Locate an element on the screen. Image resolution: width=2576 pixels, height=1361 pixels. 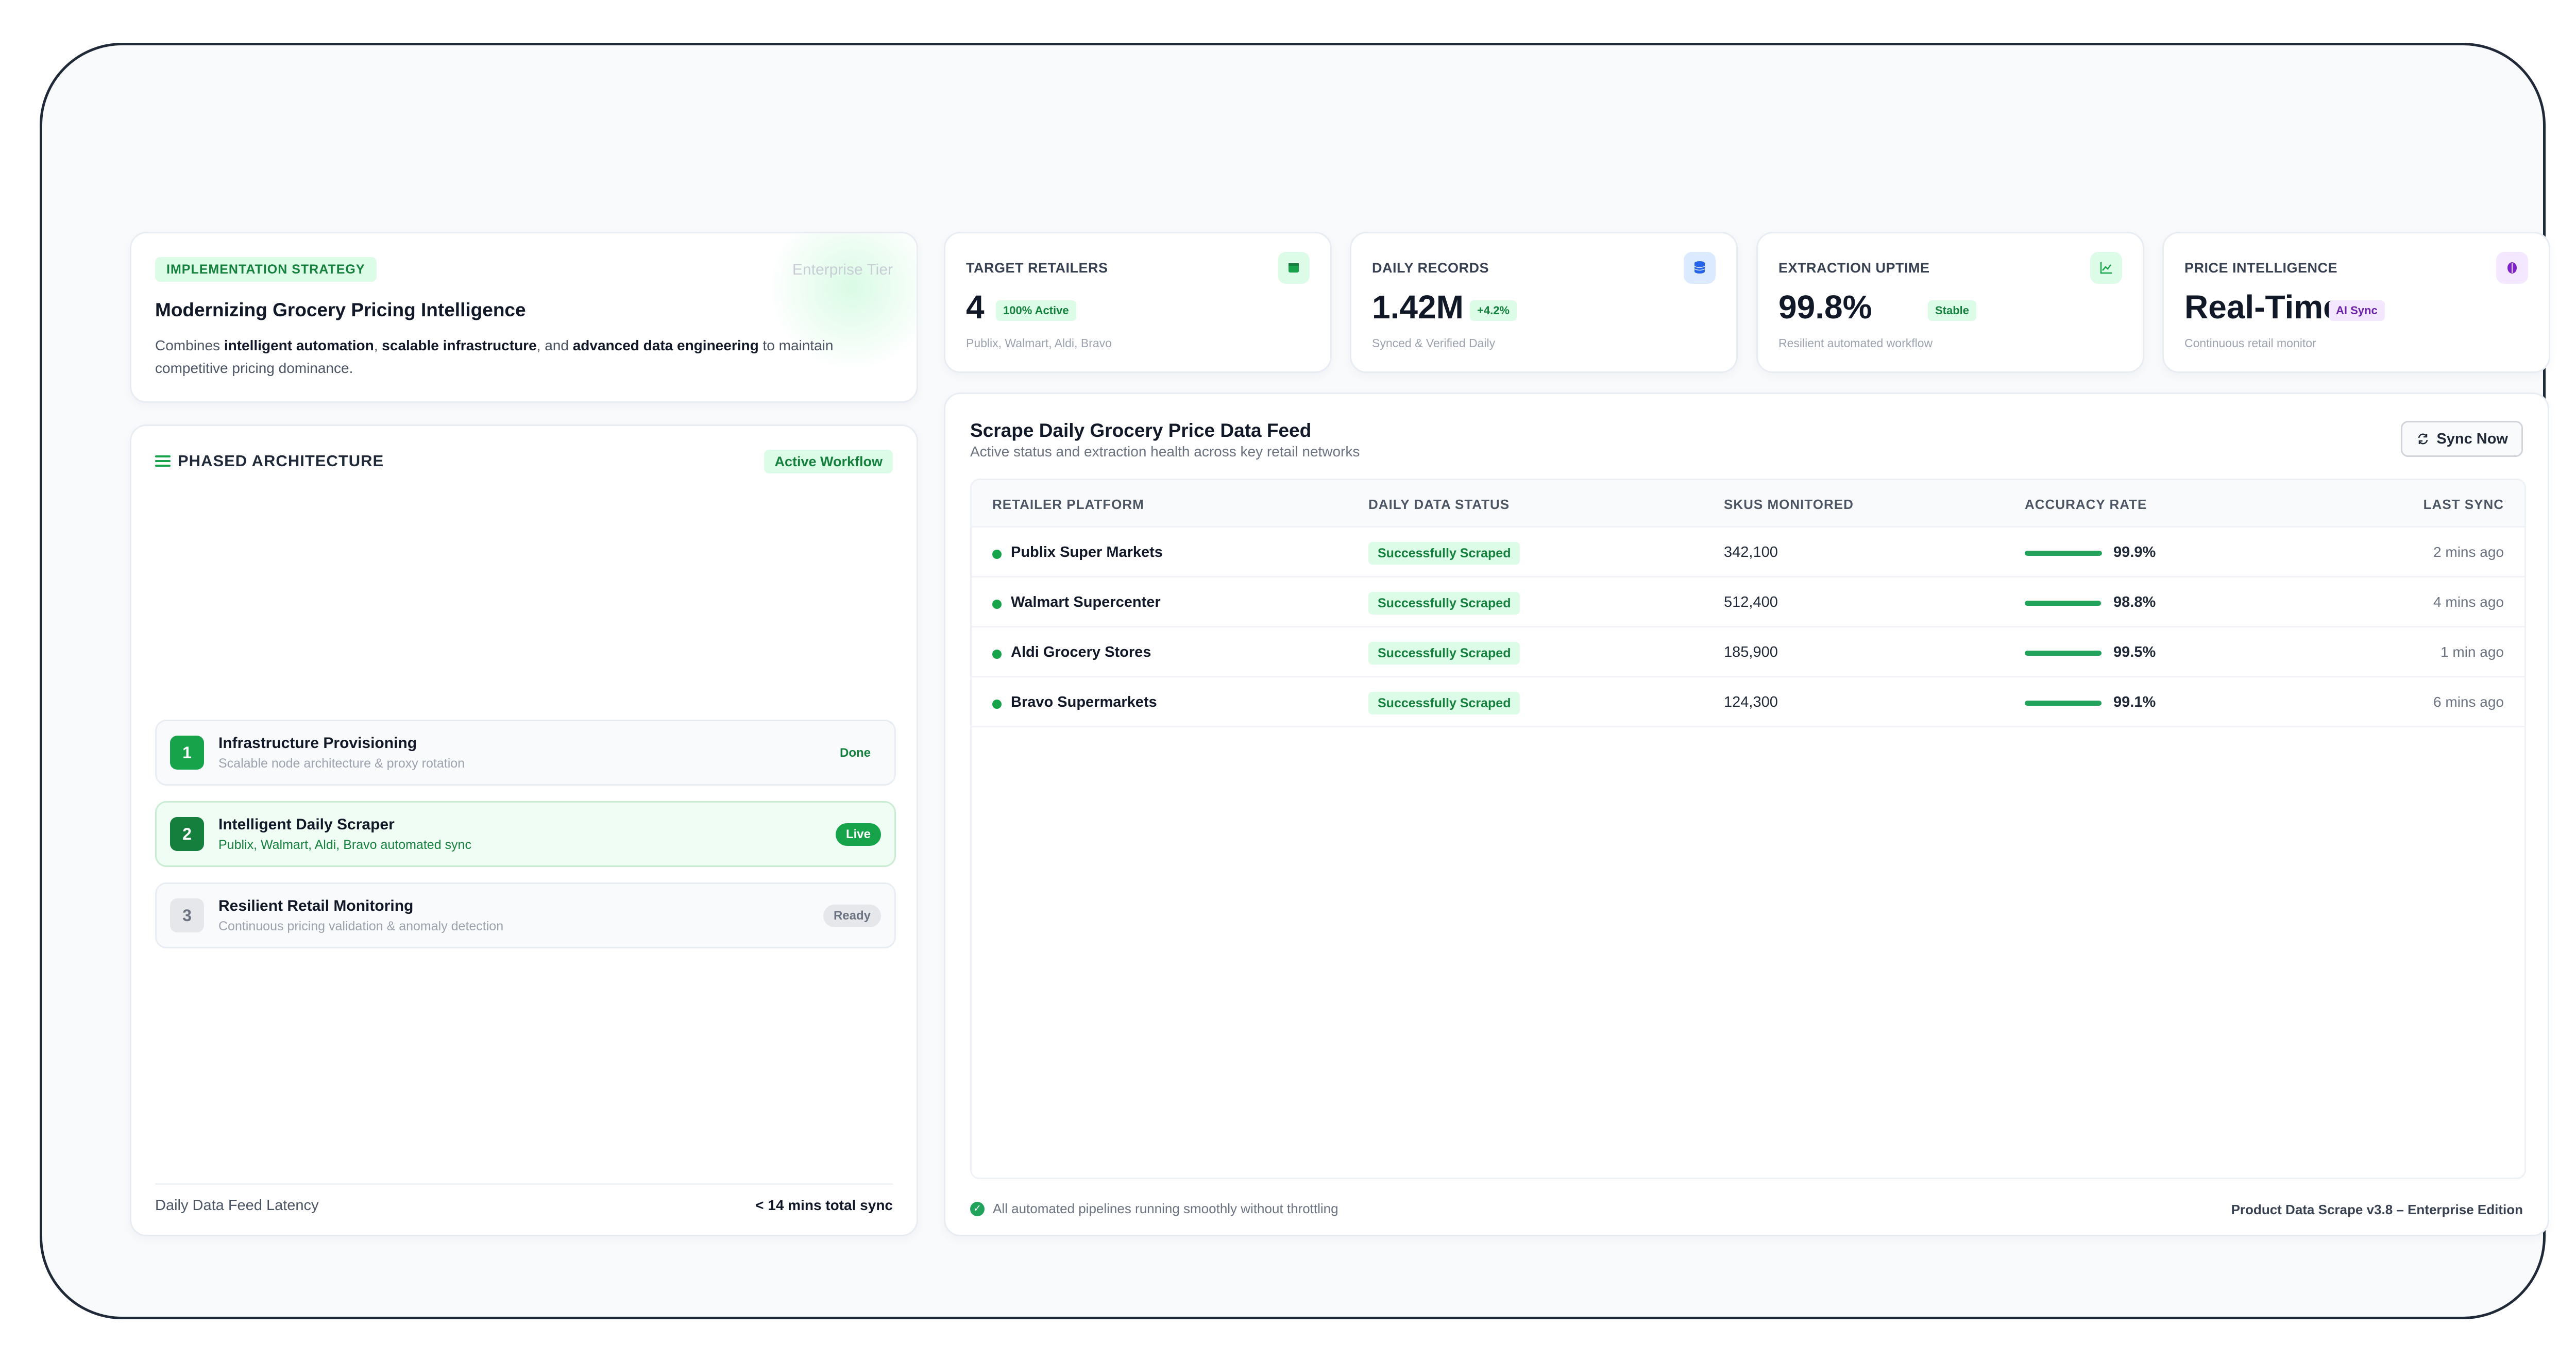
retailer-name: Publix Super Markets is located at coordinates (1087, 552).